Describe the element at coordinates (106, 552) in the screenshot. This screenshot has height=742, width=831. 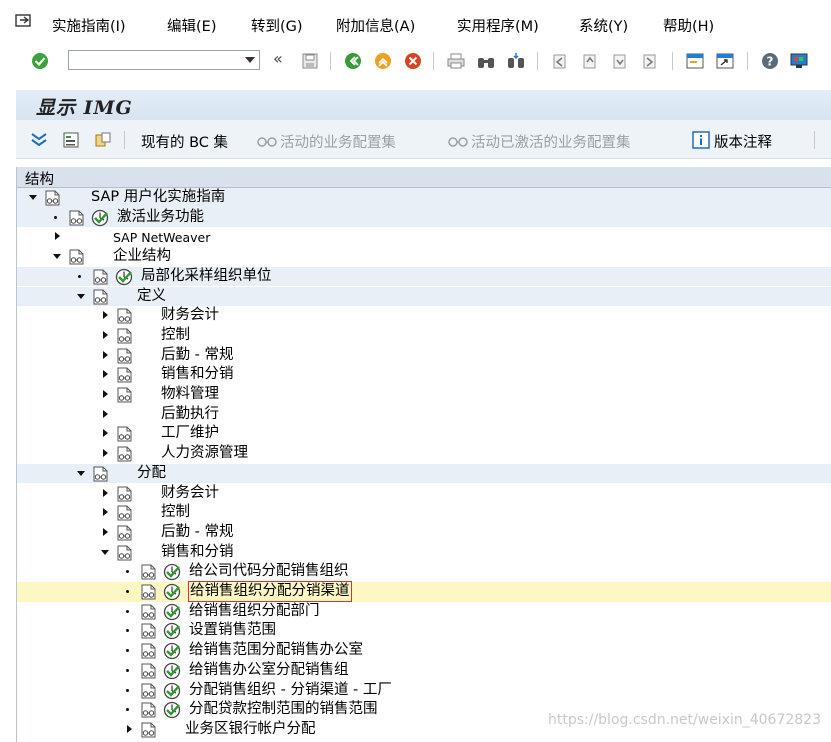
I see `expanded-node-icon` at that location.